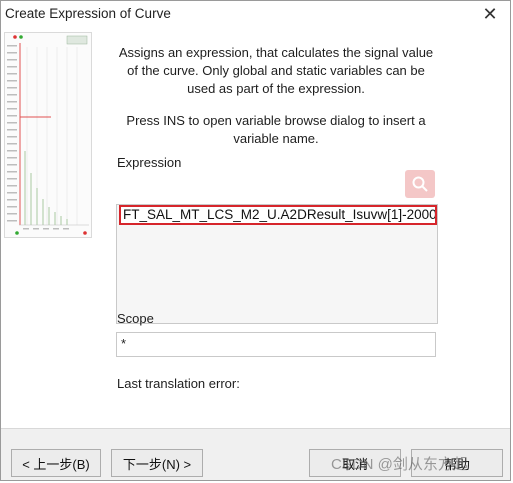 Image resolution: width=513 pixels, height=483 pixels. I want to click on curve-preview-thumbnail, so click(48, 135).